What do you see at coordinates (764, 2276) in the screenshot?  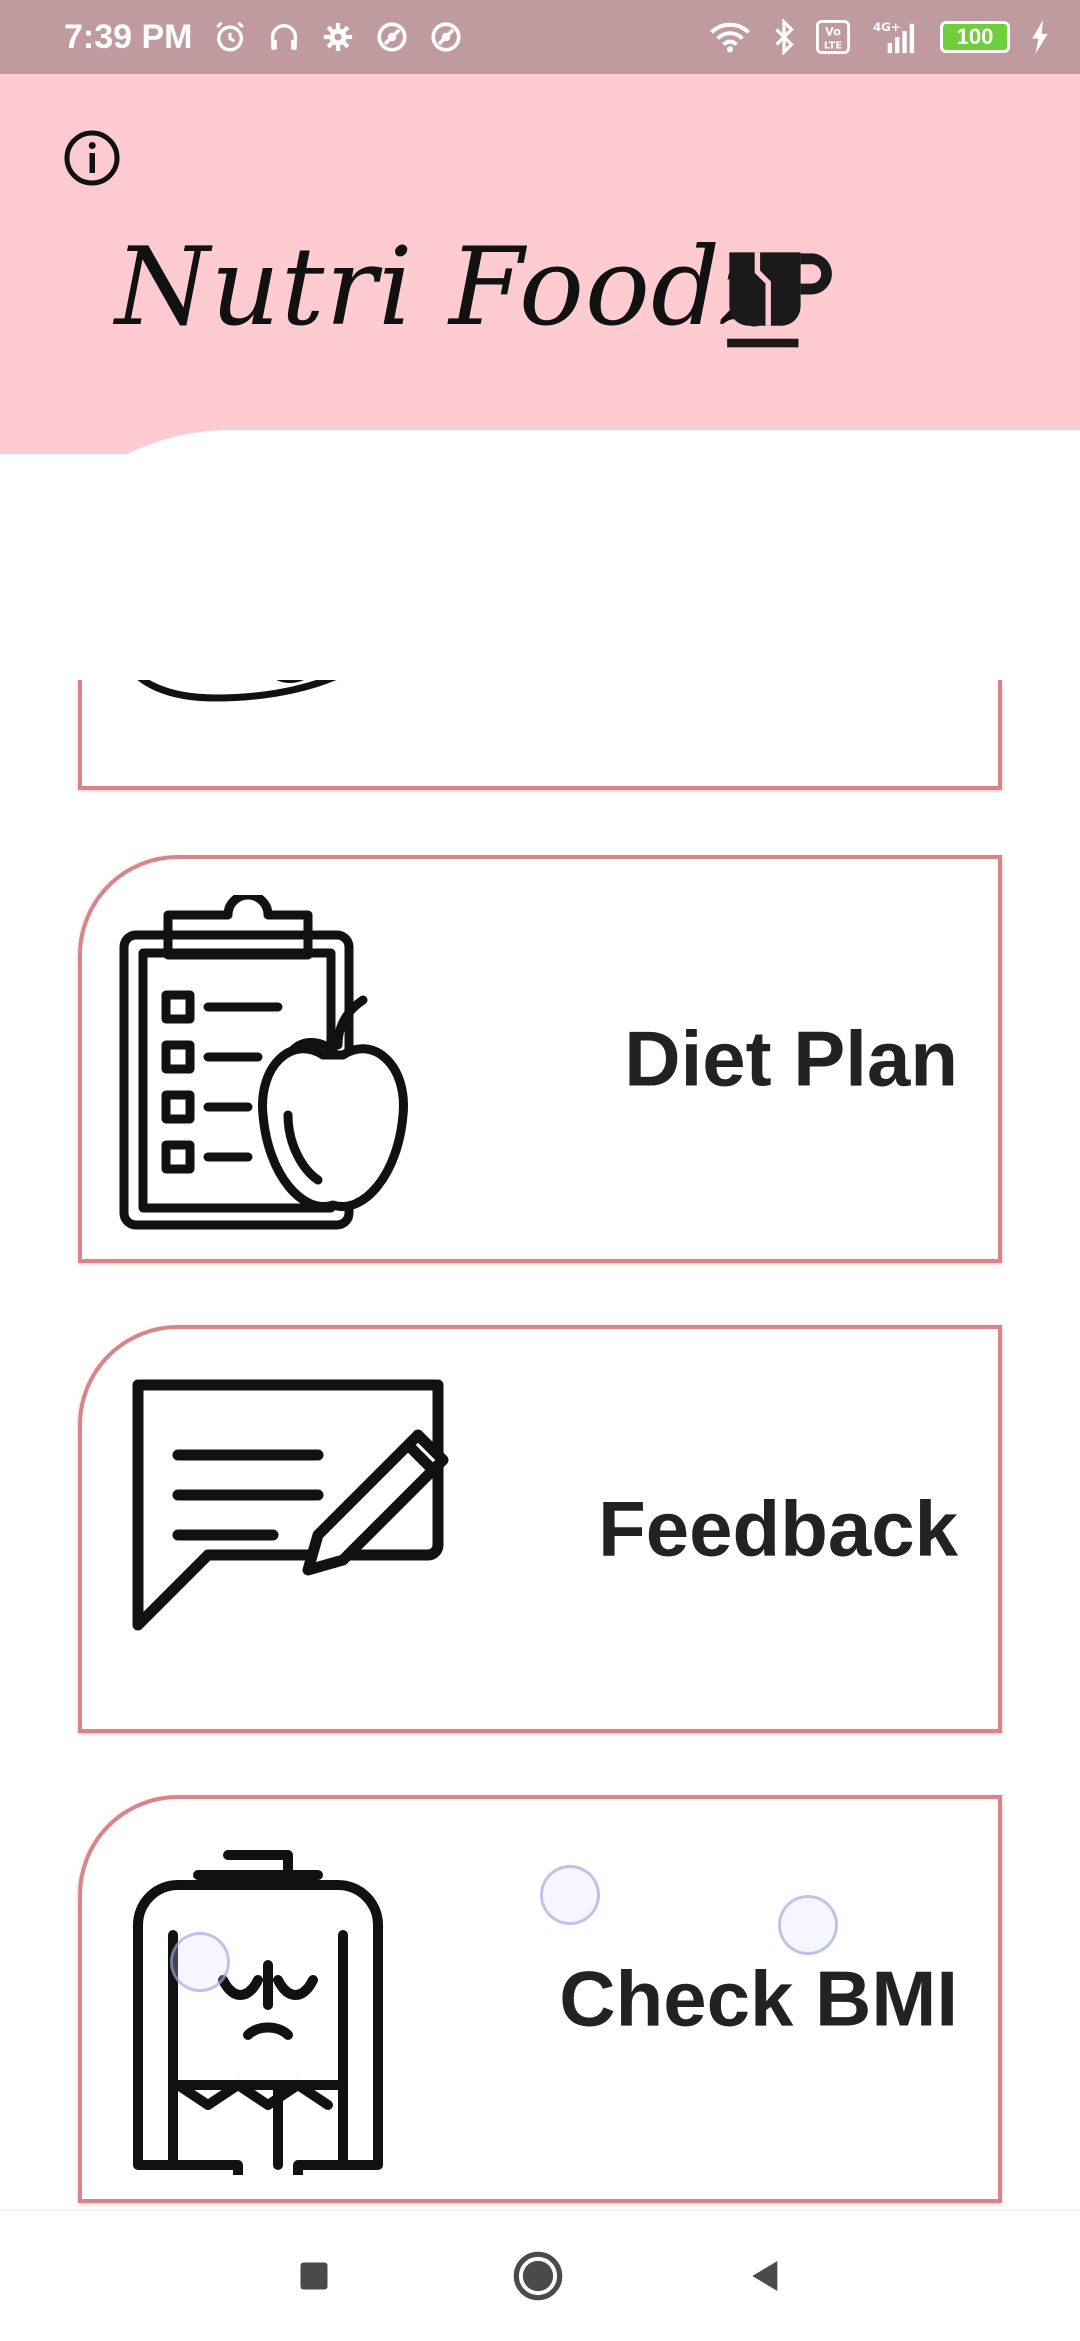 I see `back-button` at bounding box center [764, 2276].